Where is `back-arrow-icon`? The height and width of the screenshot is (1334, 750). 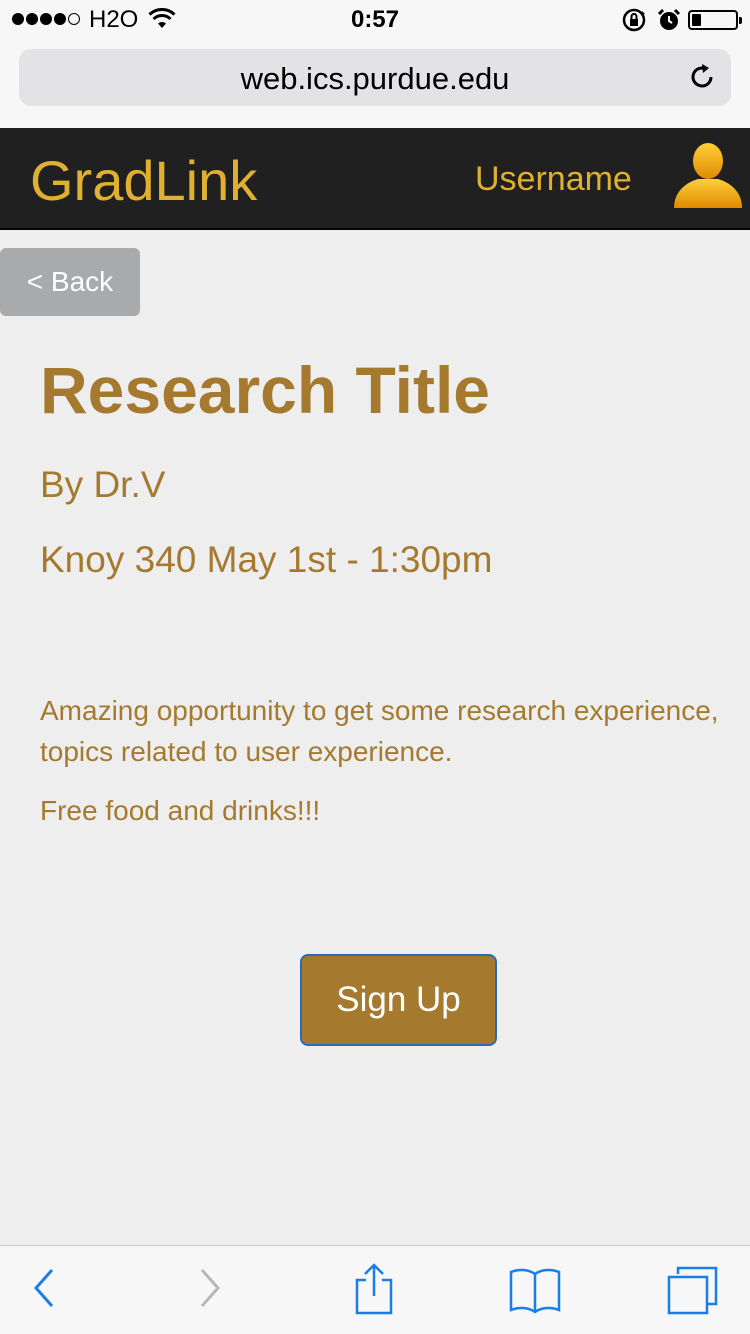 back-arrow-icon is located at coordinates (44, 1290).